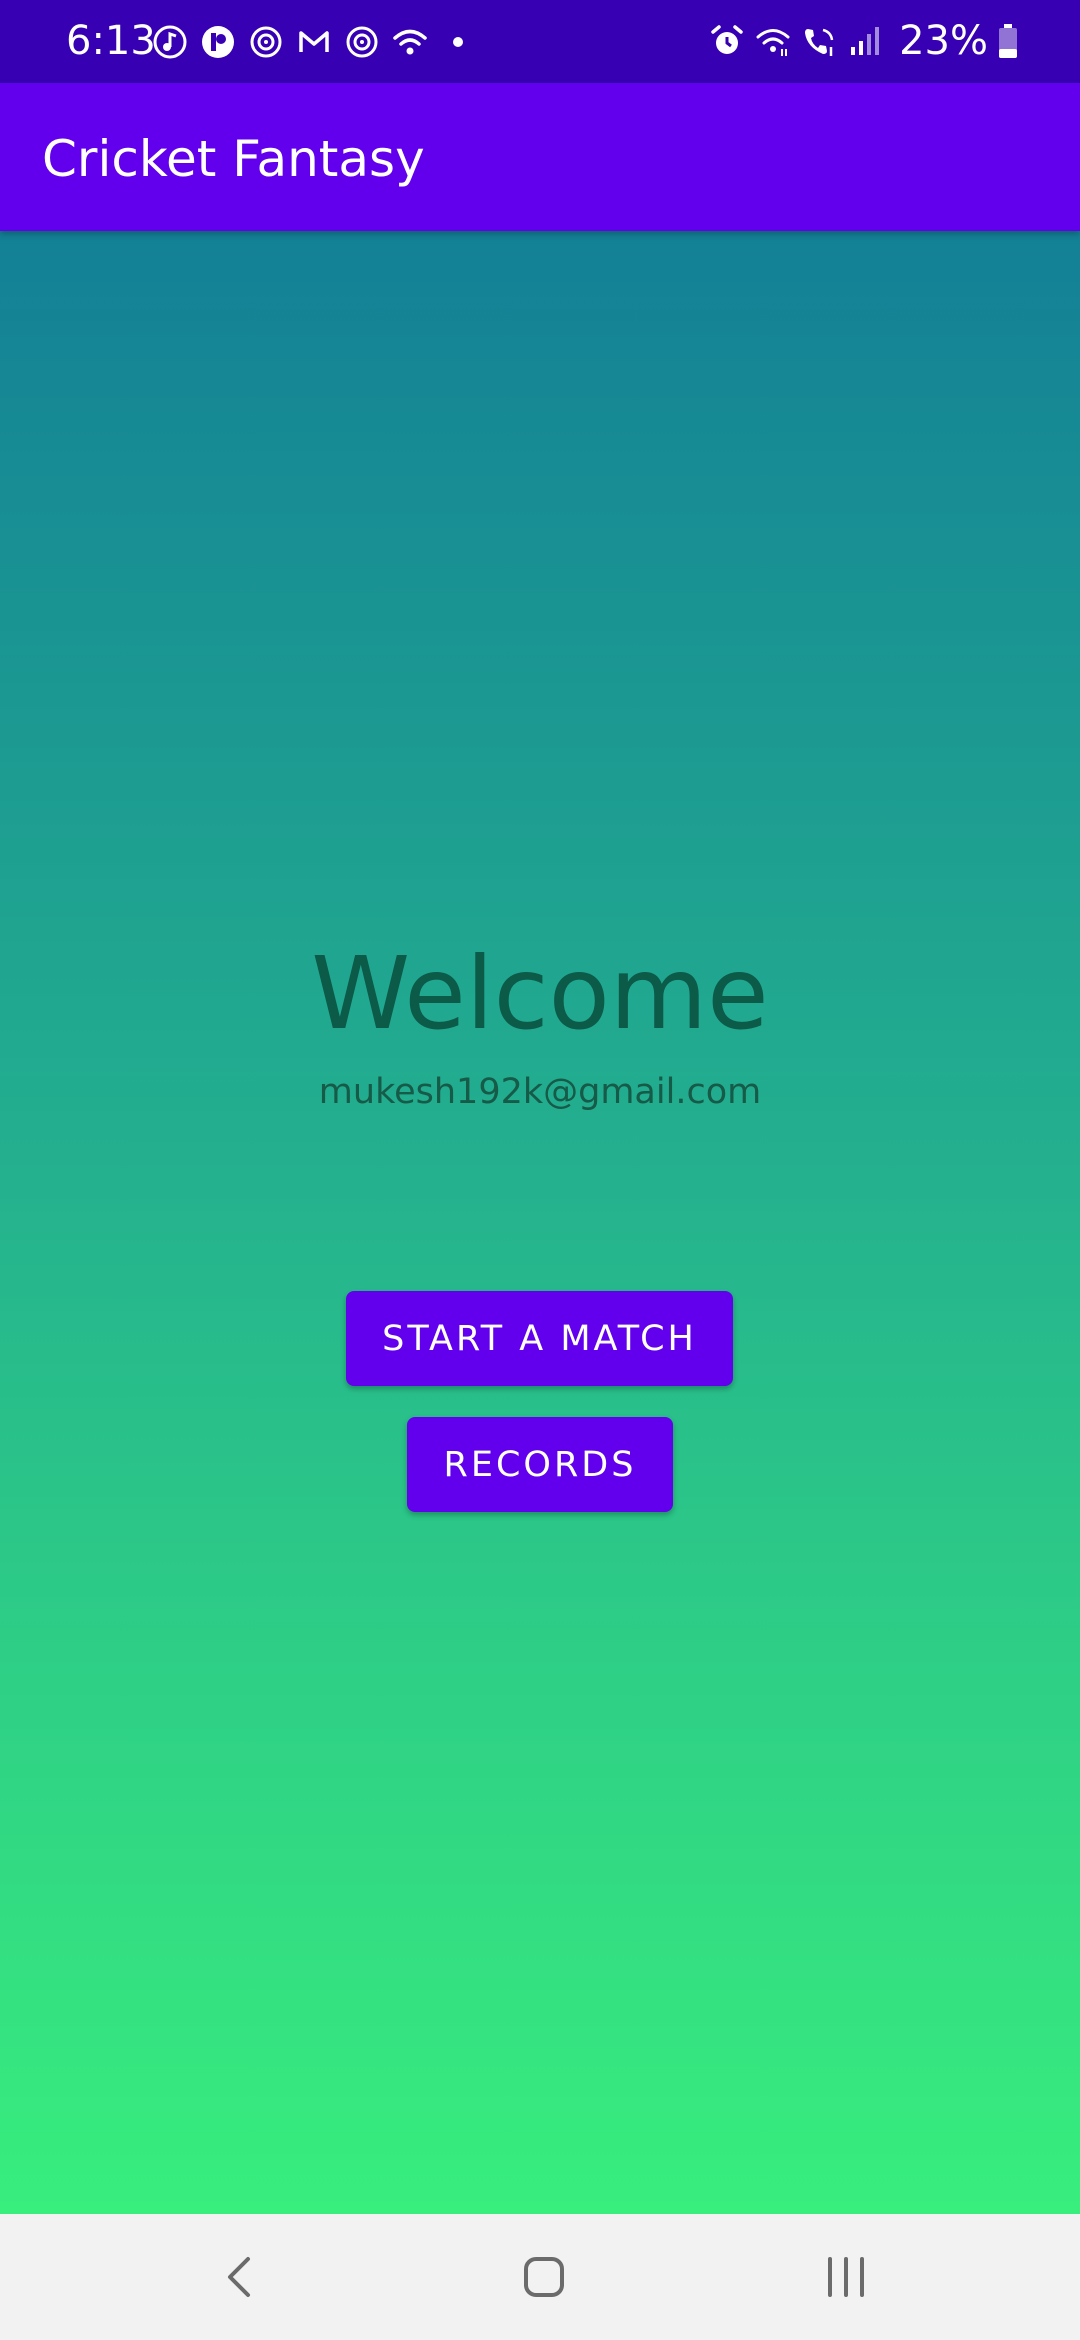 The height and width of the screenshot is (2340, 1080). Describe the element at coordinates (241, 2277) in the screenshot. I see `back-icon` at that location.